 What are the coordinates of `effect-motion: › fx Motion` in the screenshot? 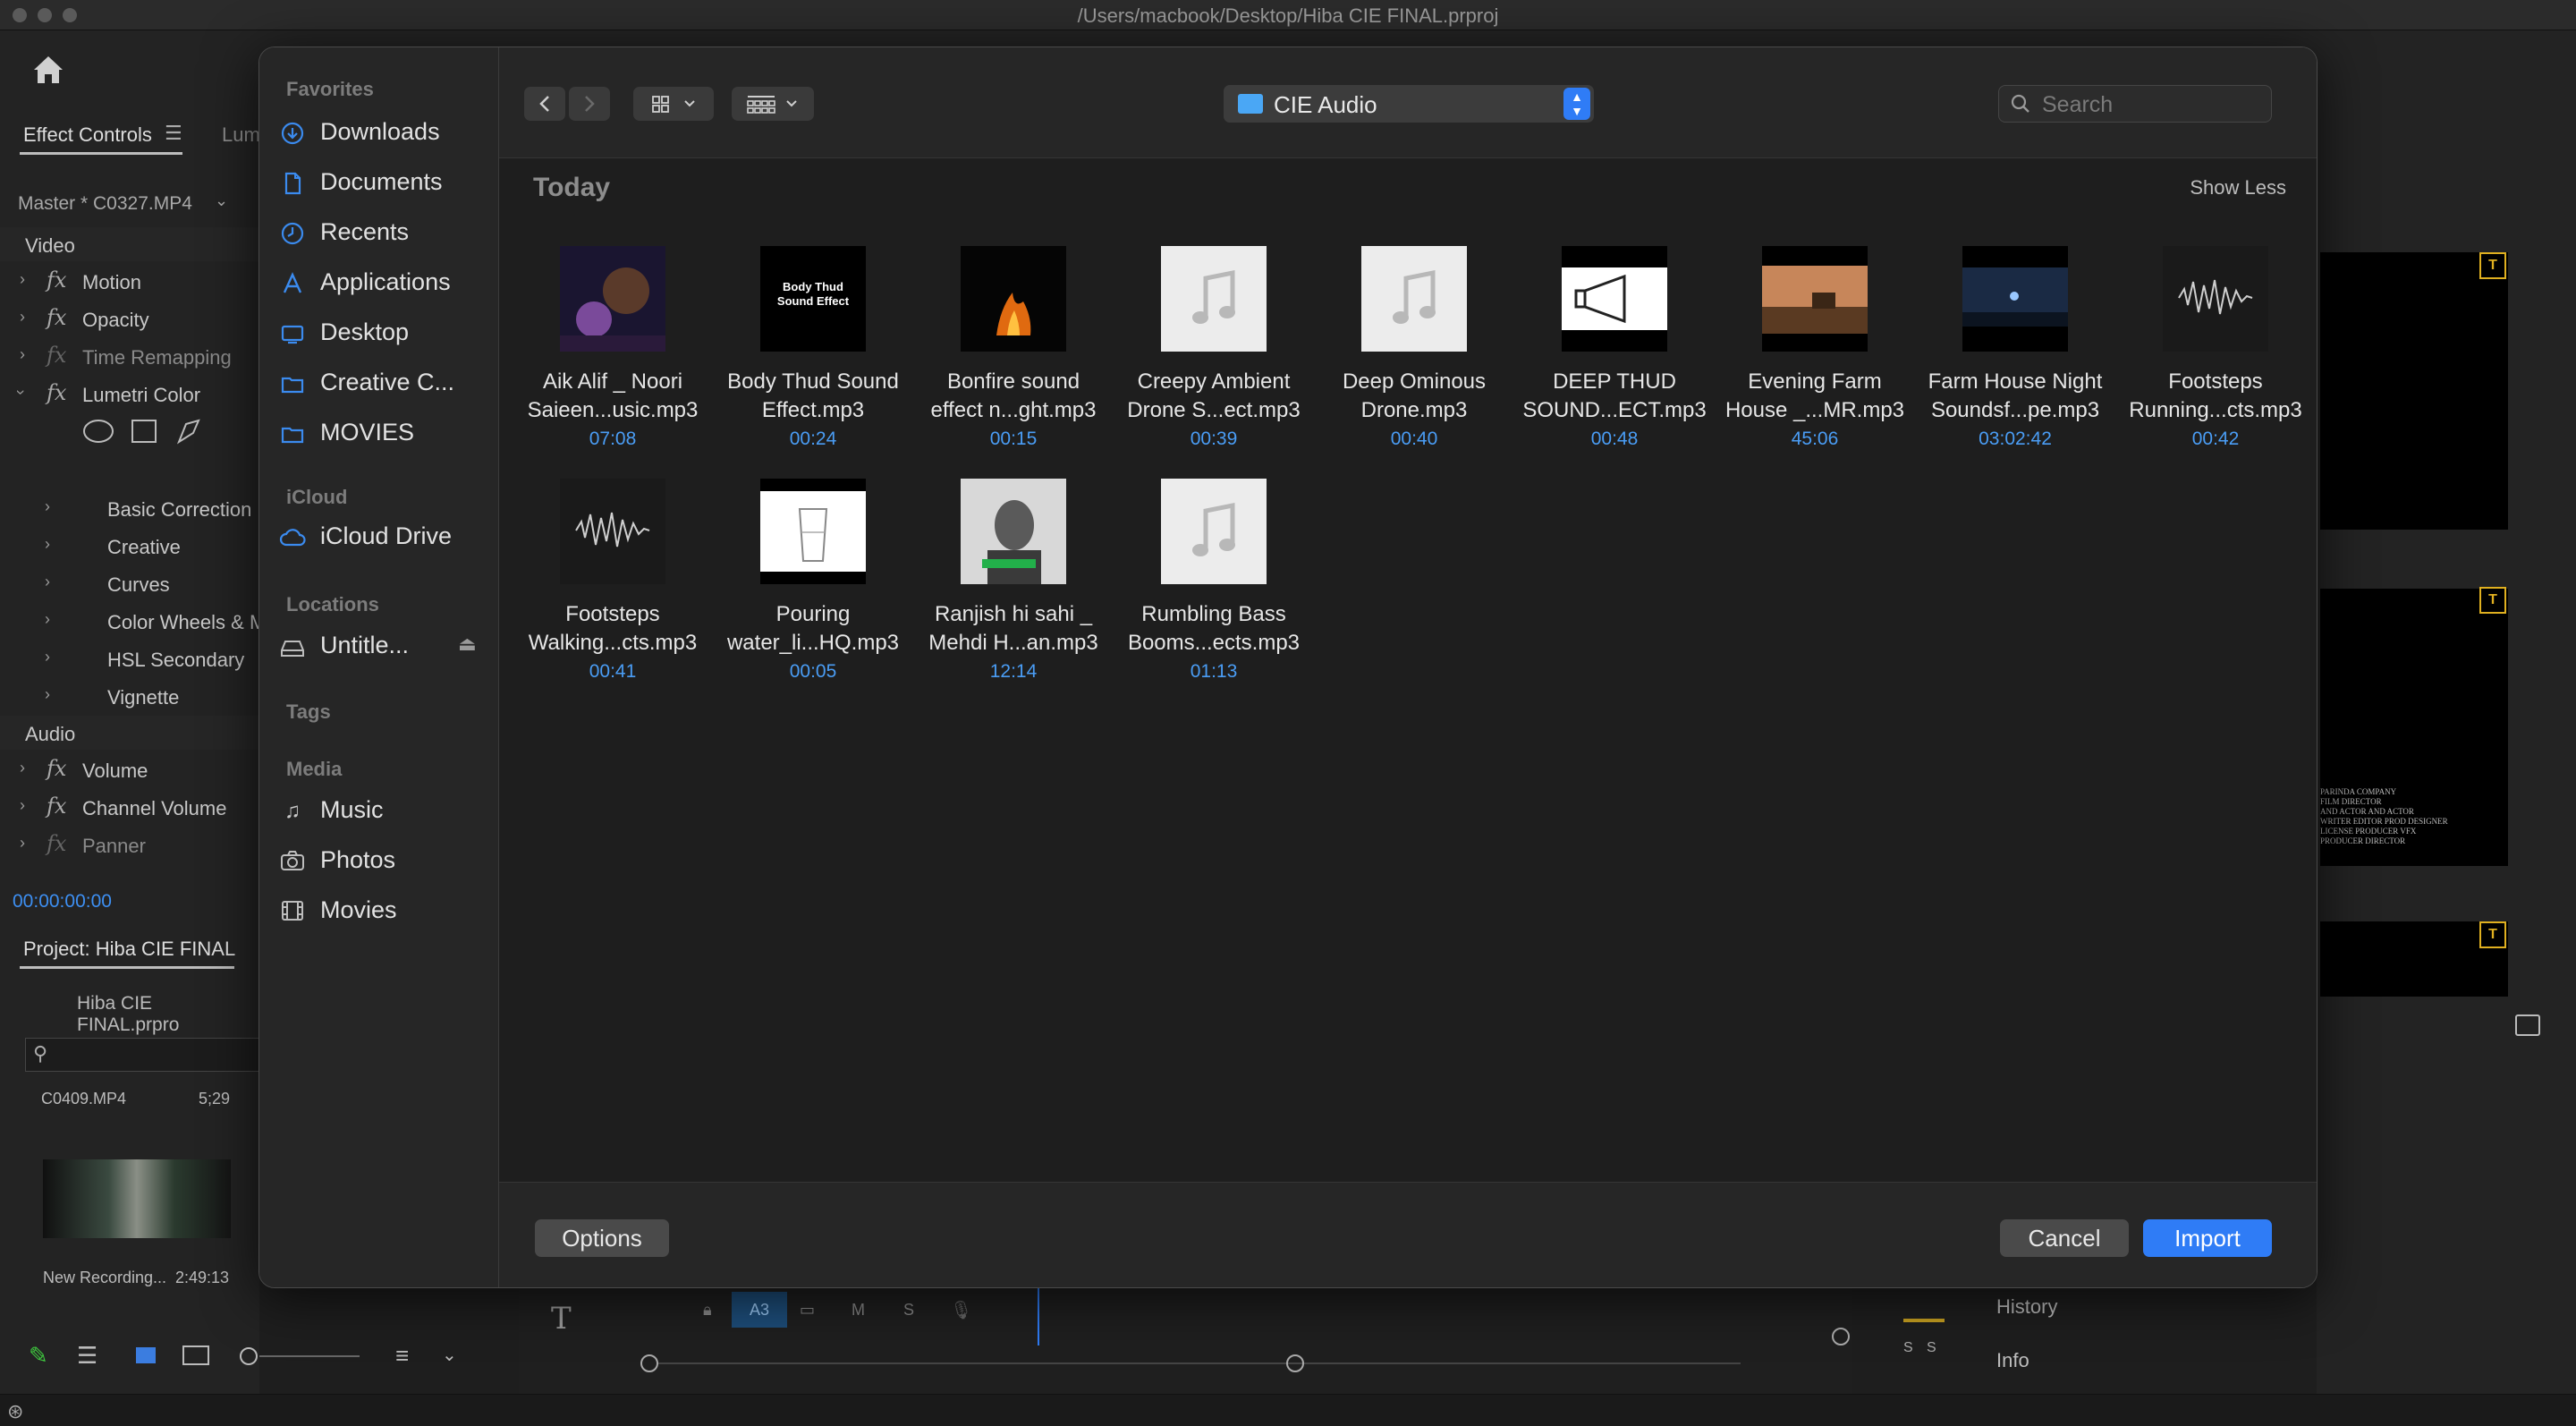 It's located at (129, 281).